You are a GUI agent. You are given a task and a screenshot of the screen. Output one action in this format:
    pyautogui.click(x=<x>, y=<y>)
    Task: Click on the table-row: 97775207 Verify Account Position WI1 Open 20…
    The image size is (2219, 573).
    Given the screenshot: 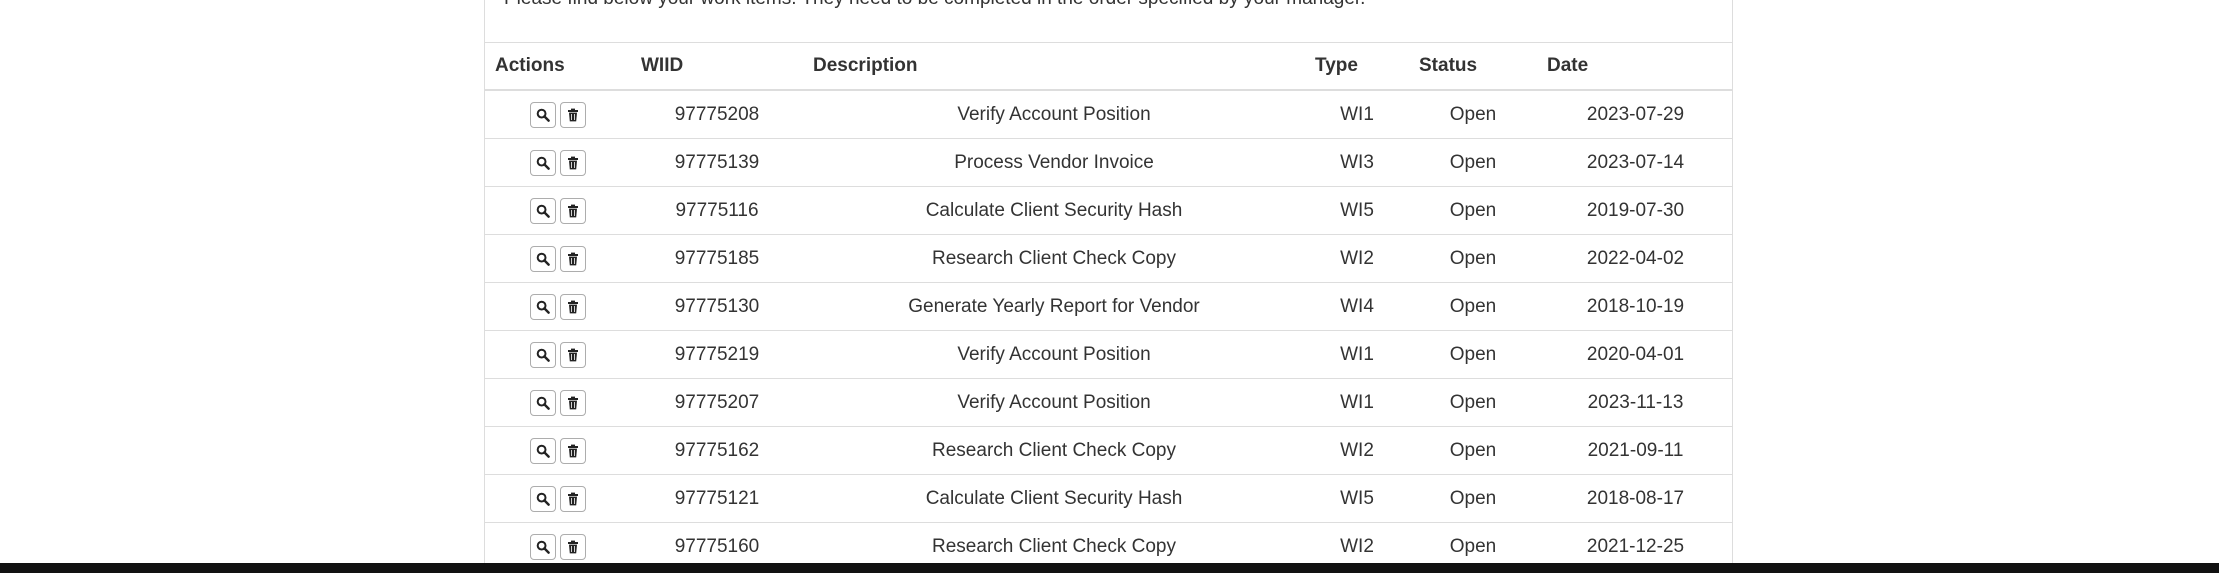 What is the action you would take?
    pyautogui.click(x=1108, y=402)
    